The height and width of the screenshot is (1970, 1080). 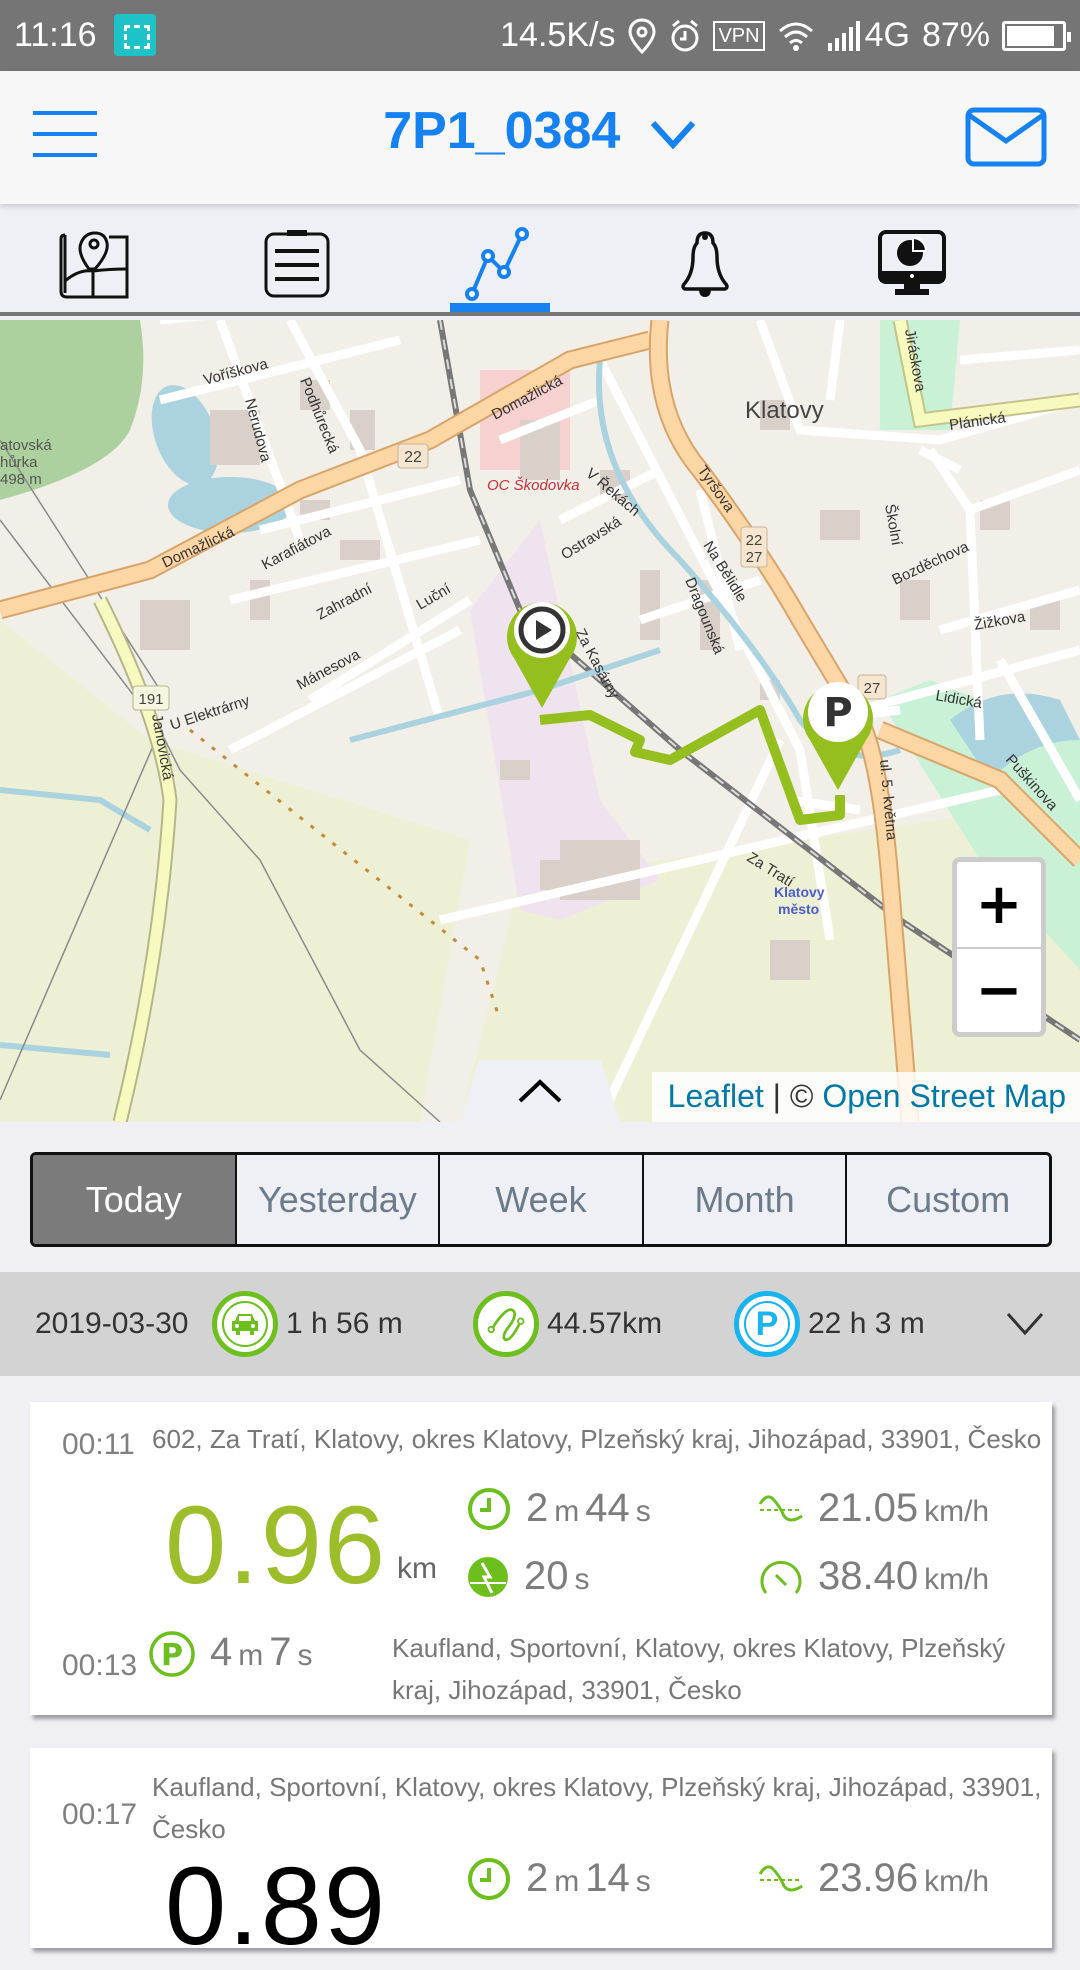 I want to click on app-header: 7P1_0384, so click(x=540, y=137).